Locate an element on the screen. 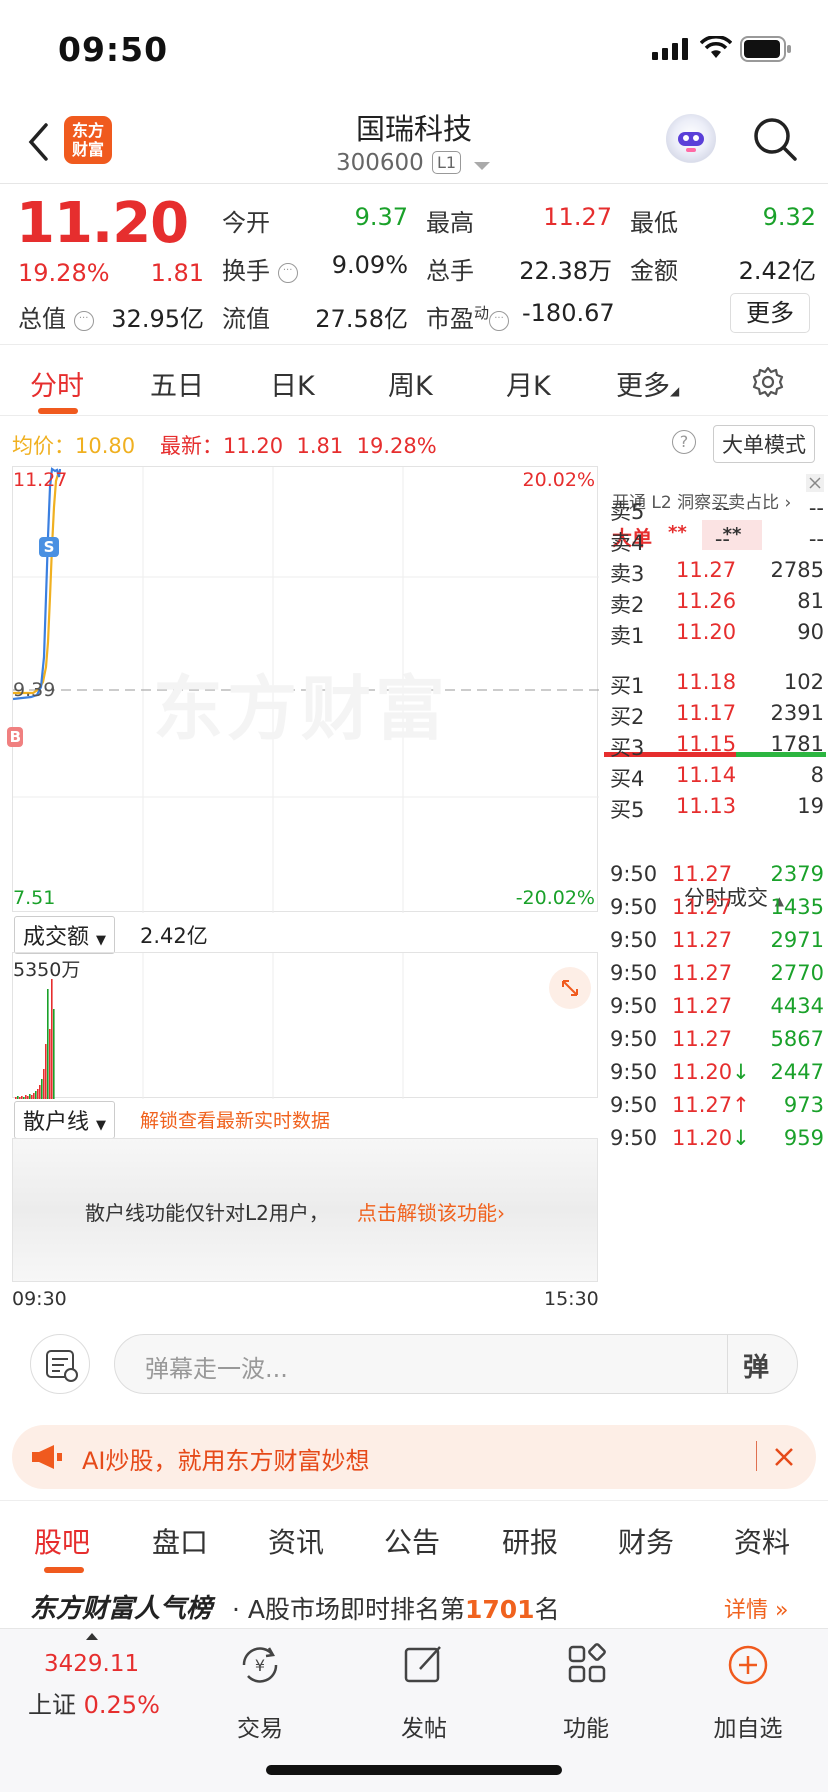  ask-volume: -- is located at coordinates (816, 508).